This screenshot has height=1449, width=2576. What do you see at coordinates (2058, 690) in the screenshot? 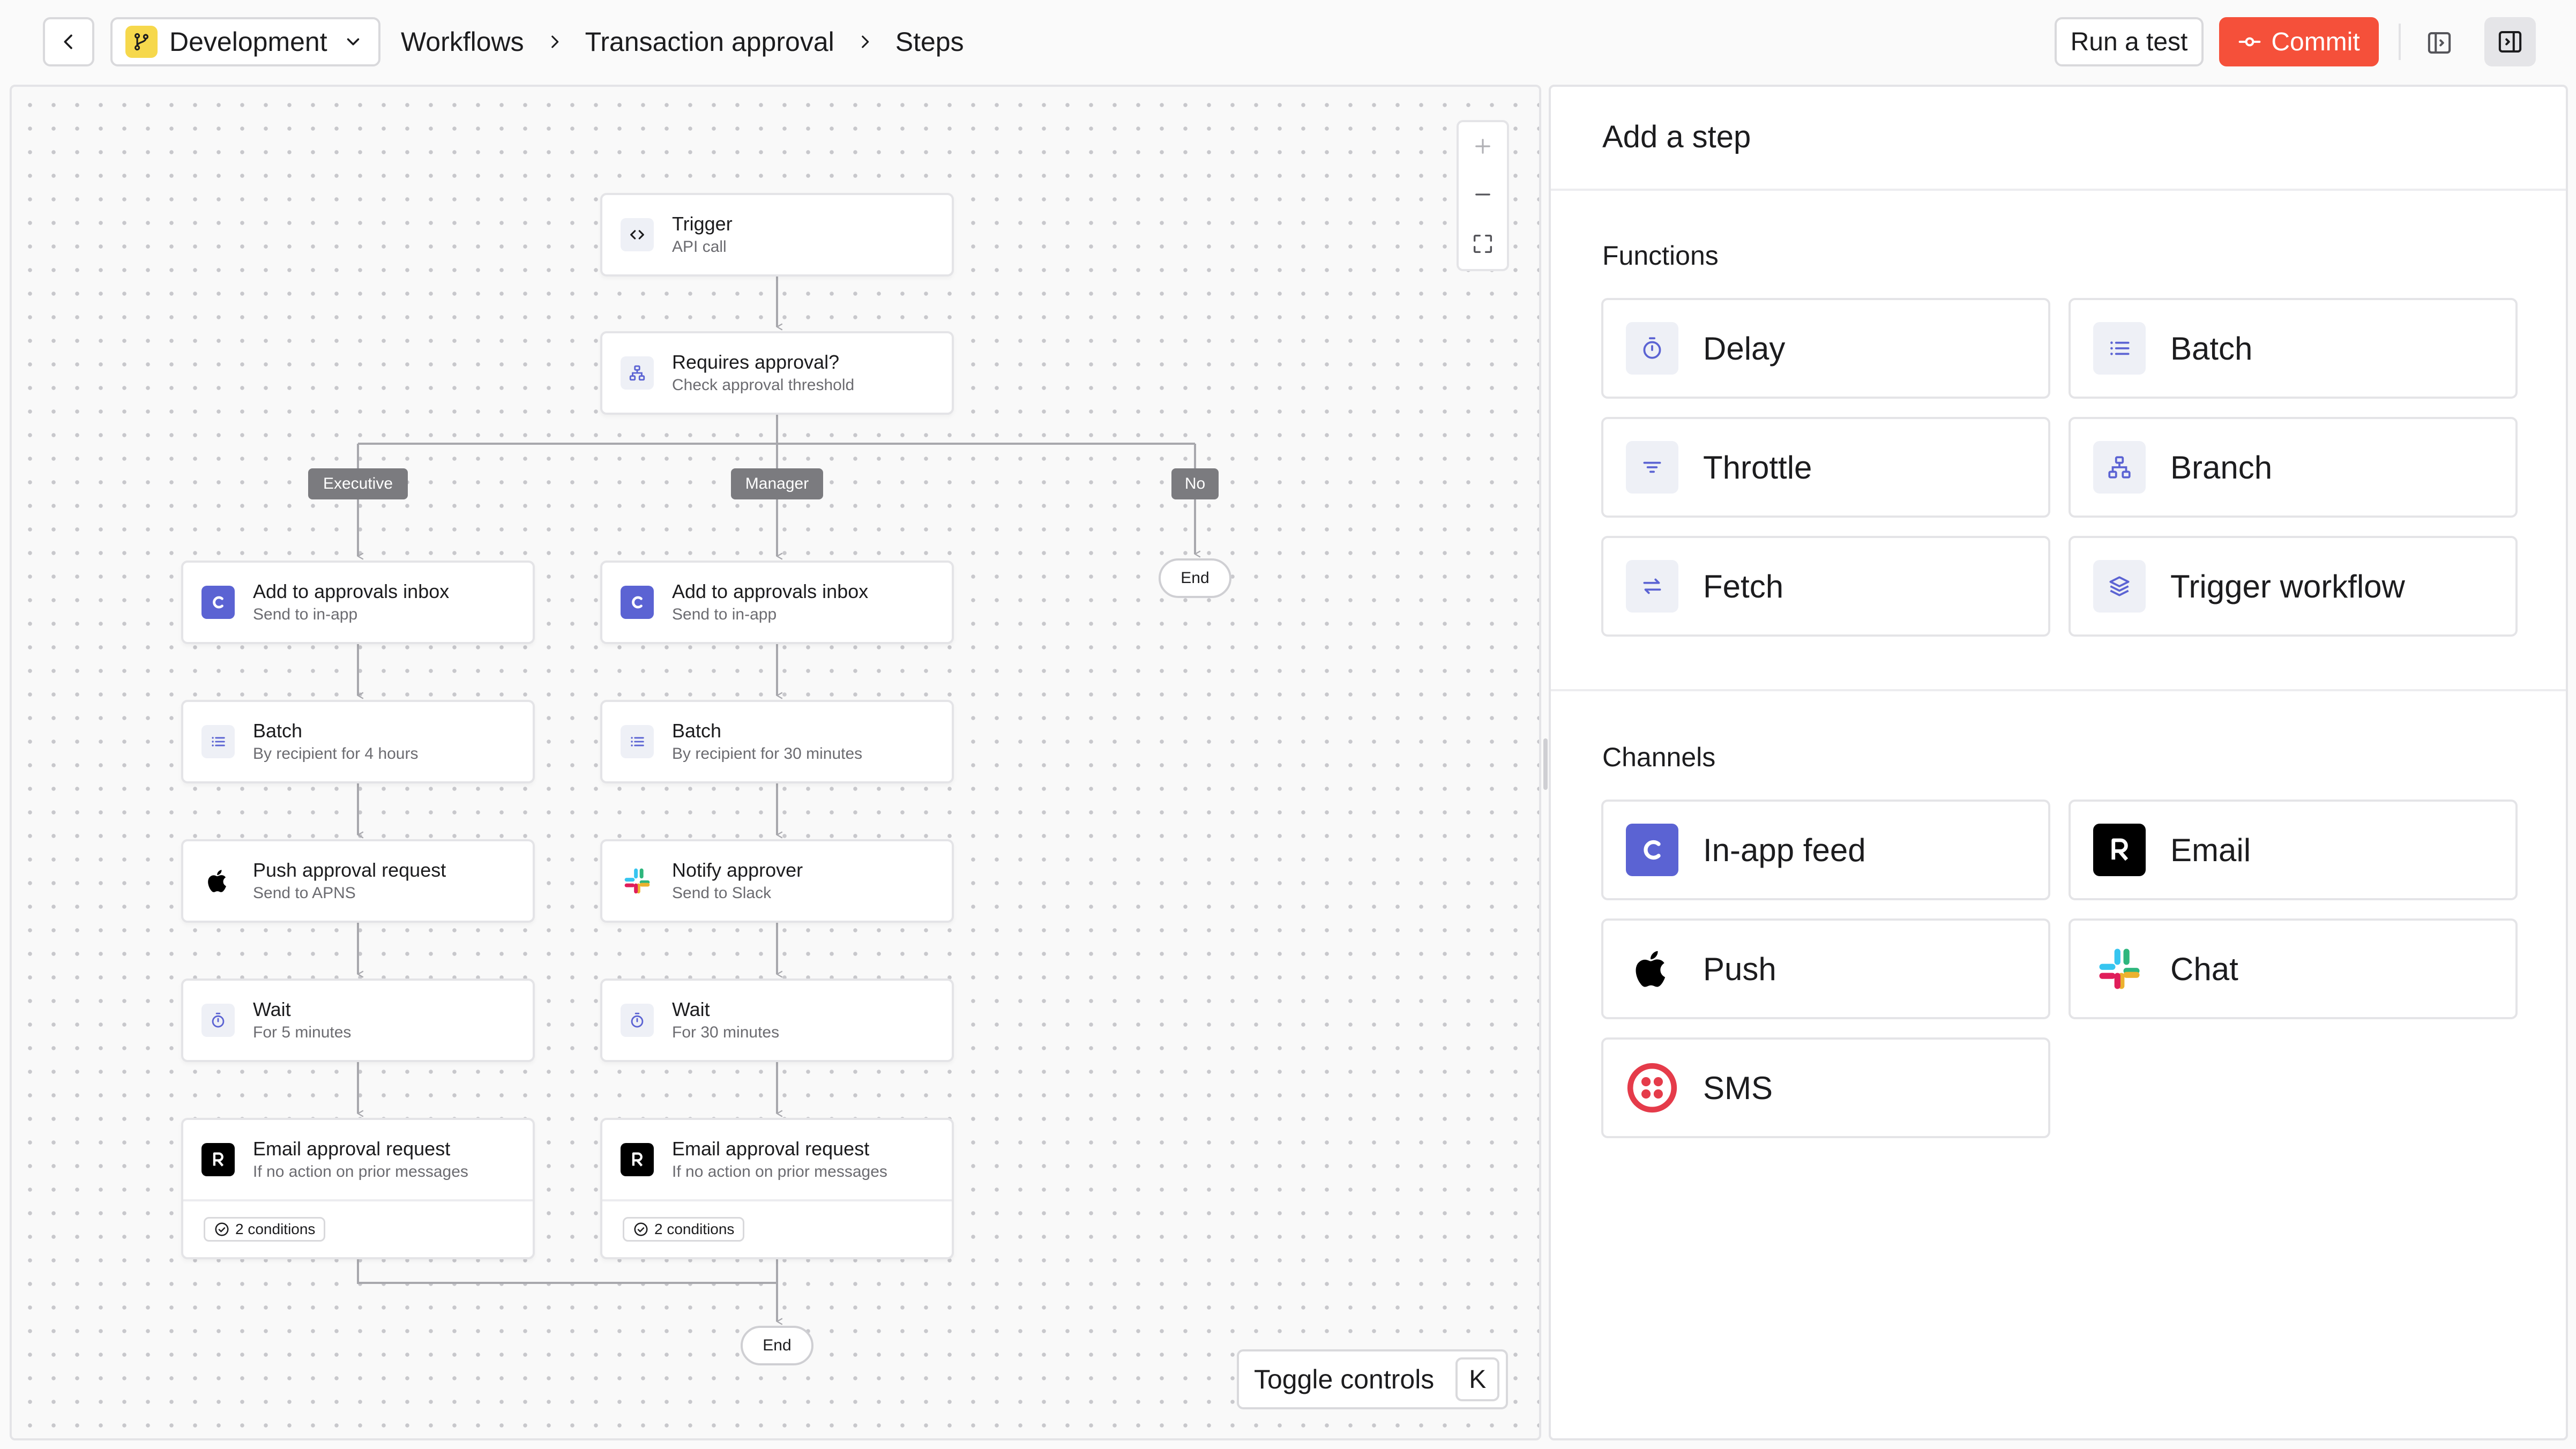
I see `panel-divider` at bounding box center [2058, 690].